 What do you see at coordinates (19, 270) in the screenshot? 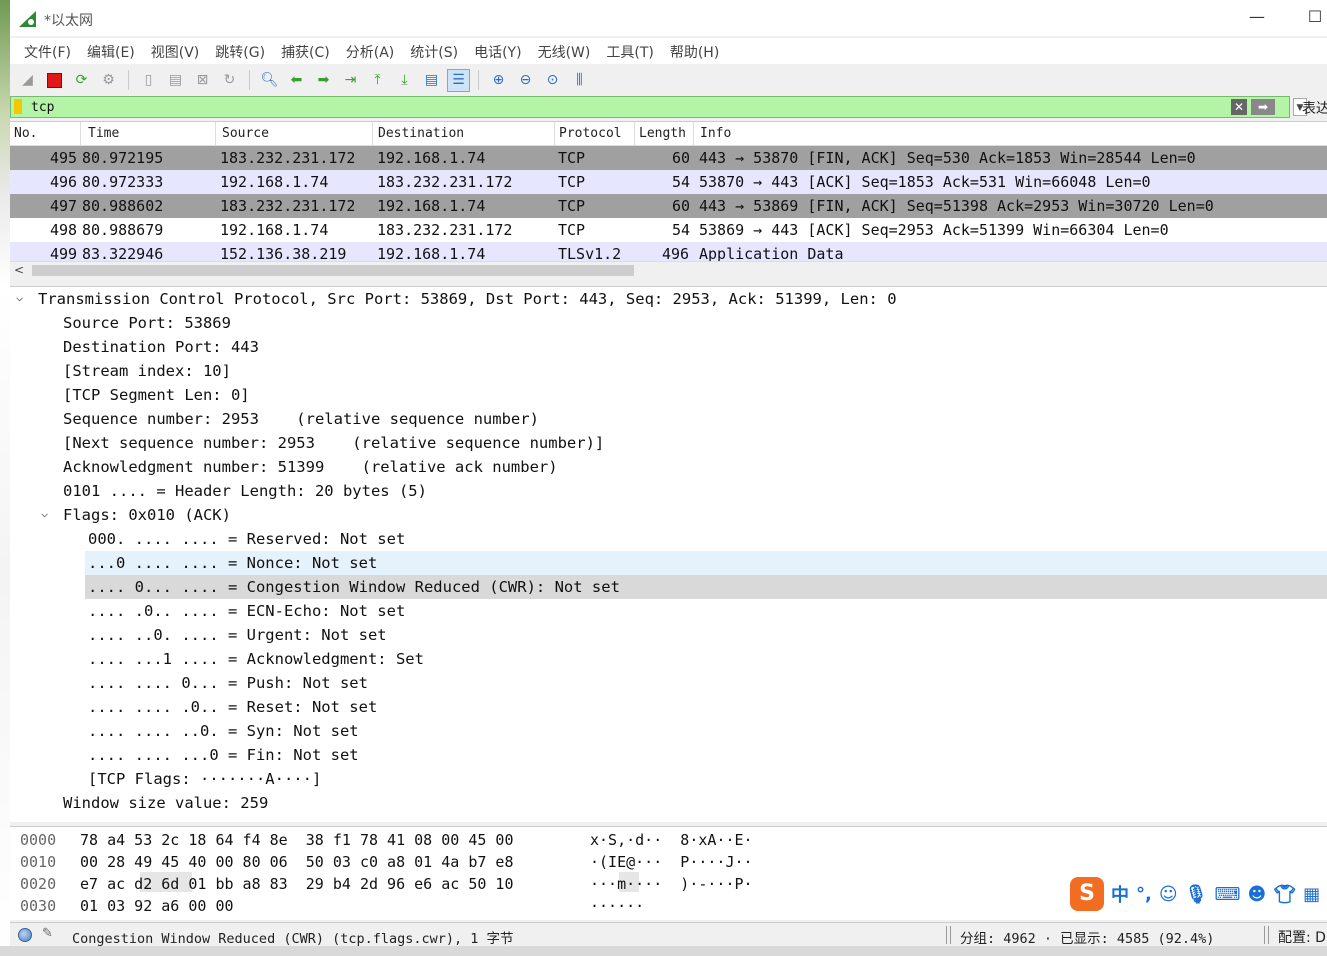
I see `scroll-left-chevron-icon: <` at bounding box center [19, 270].